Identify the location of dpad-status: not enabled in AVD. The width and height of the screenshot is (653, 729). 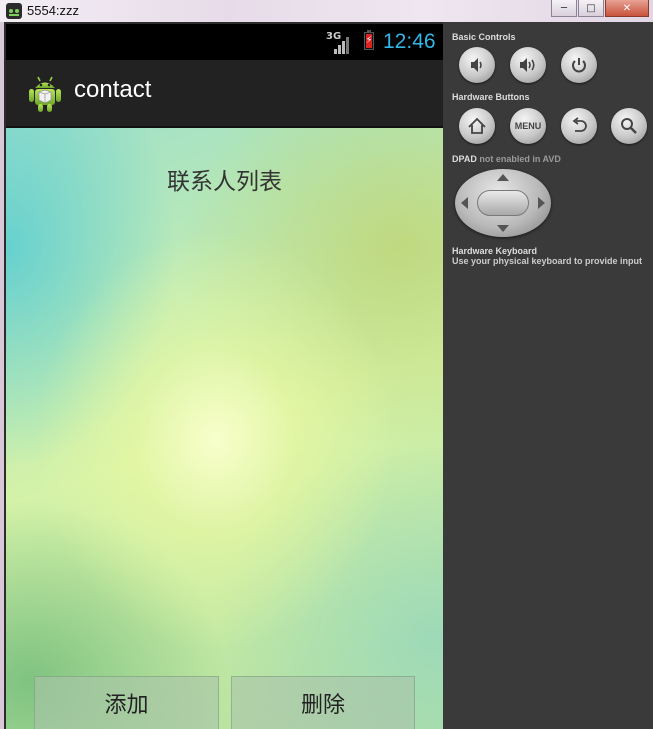
(520, 159).